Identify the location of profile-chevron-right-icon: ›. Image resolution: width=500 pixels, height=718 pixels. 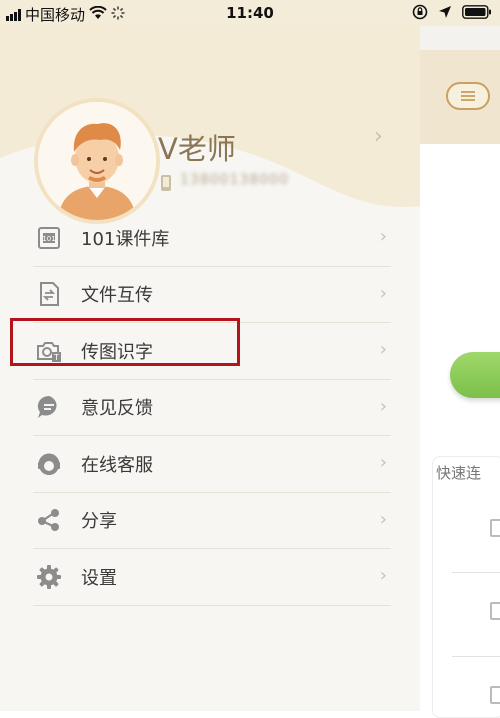
(378, 136).